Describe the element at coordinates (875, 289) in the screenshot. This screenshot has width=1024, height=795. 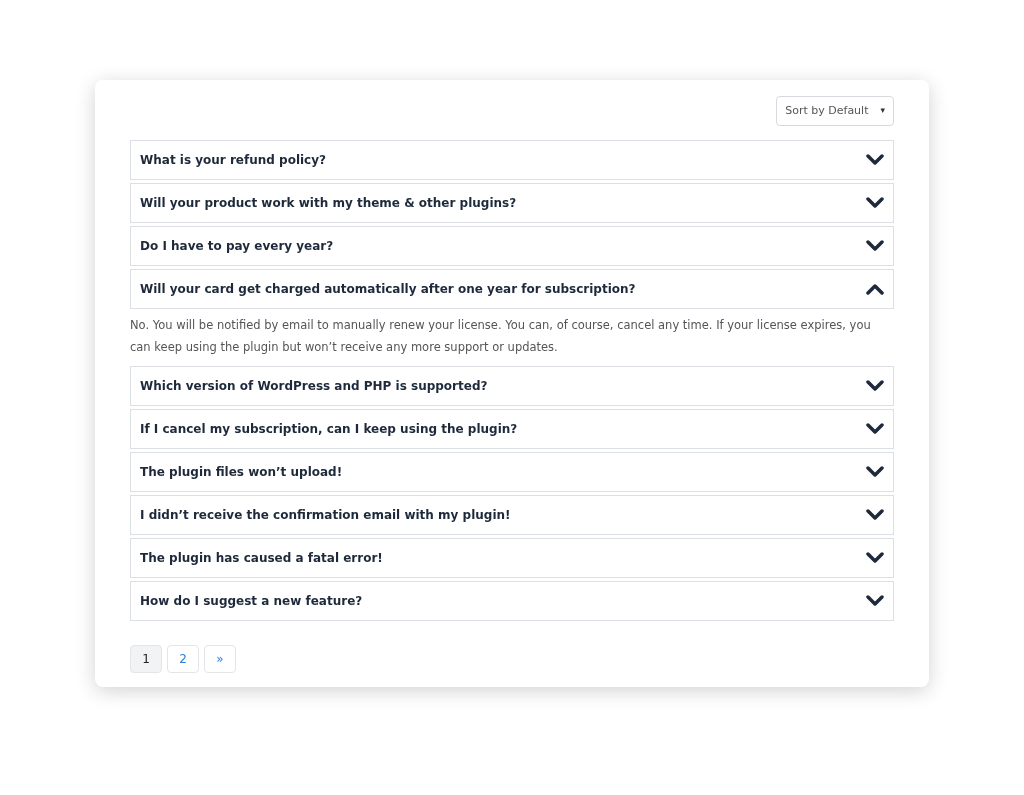
I see `chevron-up-icon` at that location.